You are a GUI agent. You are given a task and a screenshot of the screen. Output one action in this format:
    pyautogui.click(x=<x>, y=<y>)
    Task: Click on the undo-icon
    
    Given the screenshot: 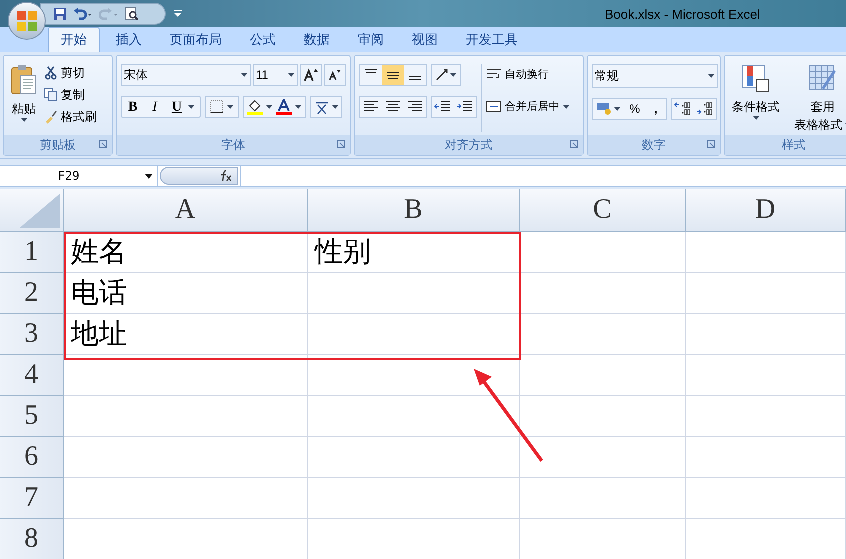 What is the action you would take?
    pyautogui.click(x=83, y=13)
    